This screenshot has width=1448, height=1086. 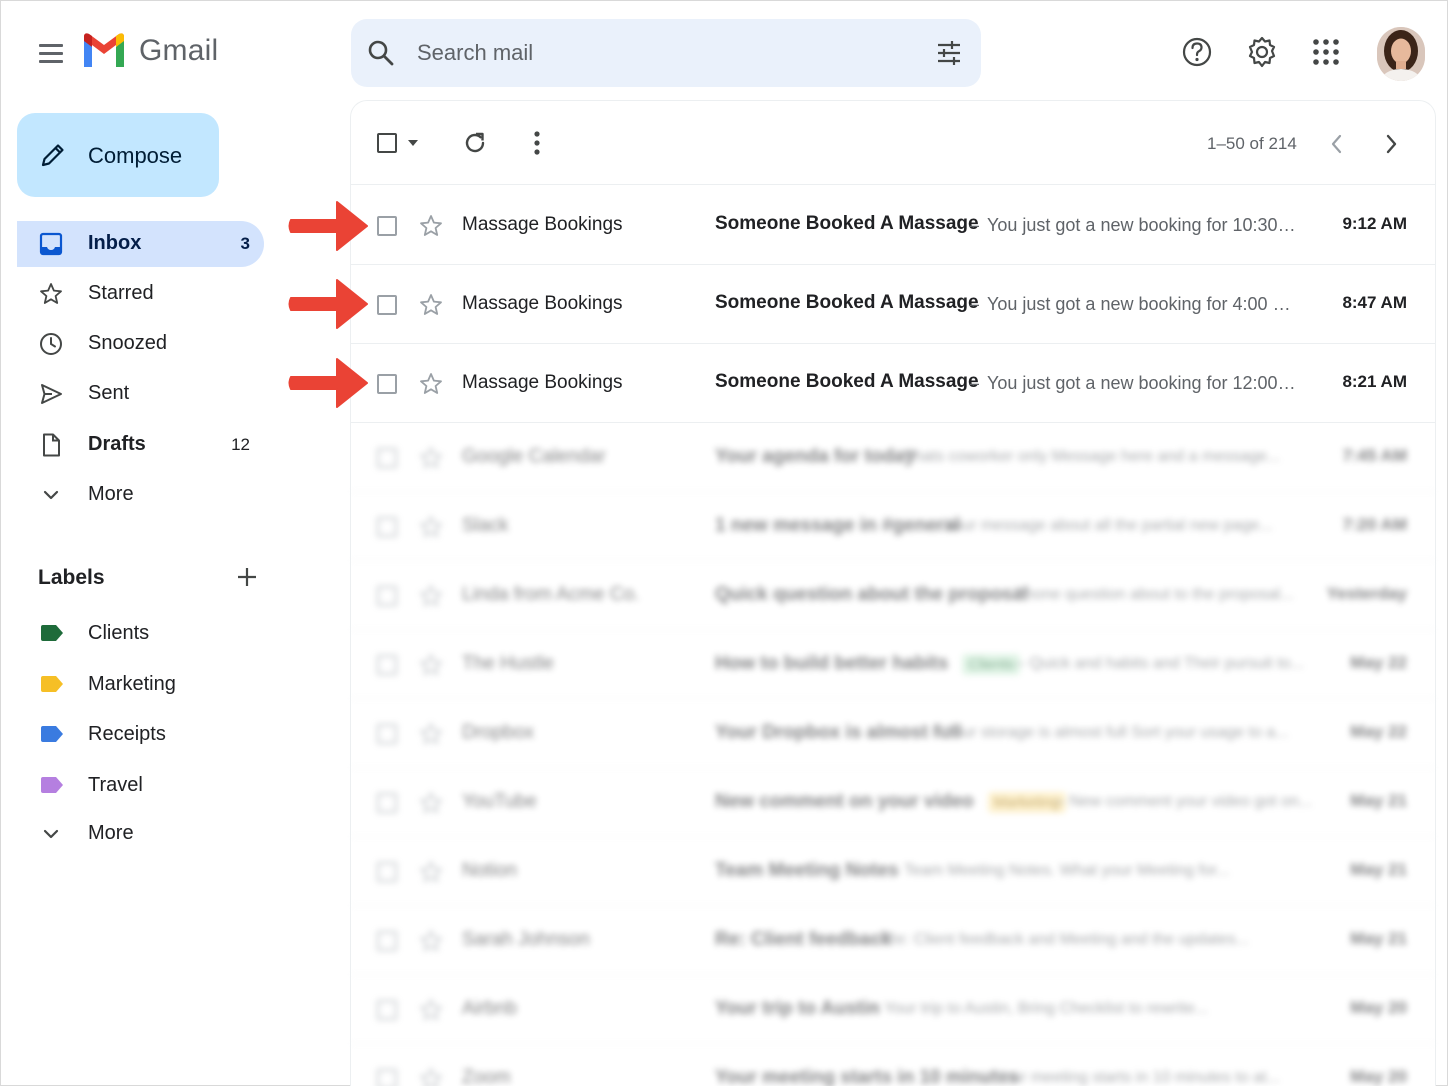 I want to click on sidebar-item-label: More, so click(x=111, y=494).